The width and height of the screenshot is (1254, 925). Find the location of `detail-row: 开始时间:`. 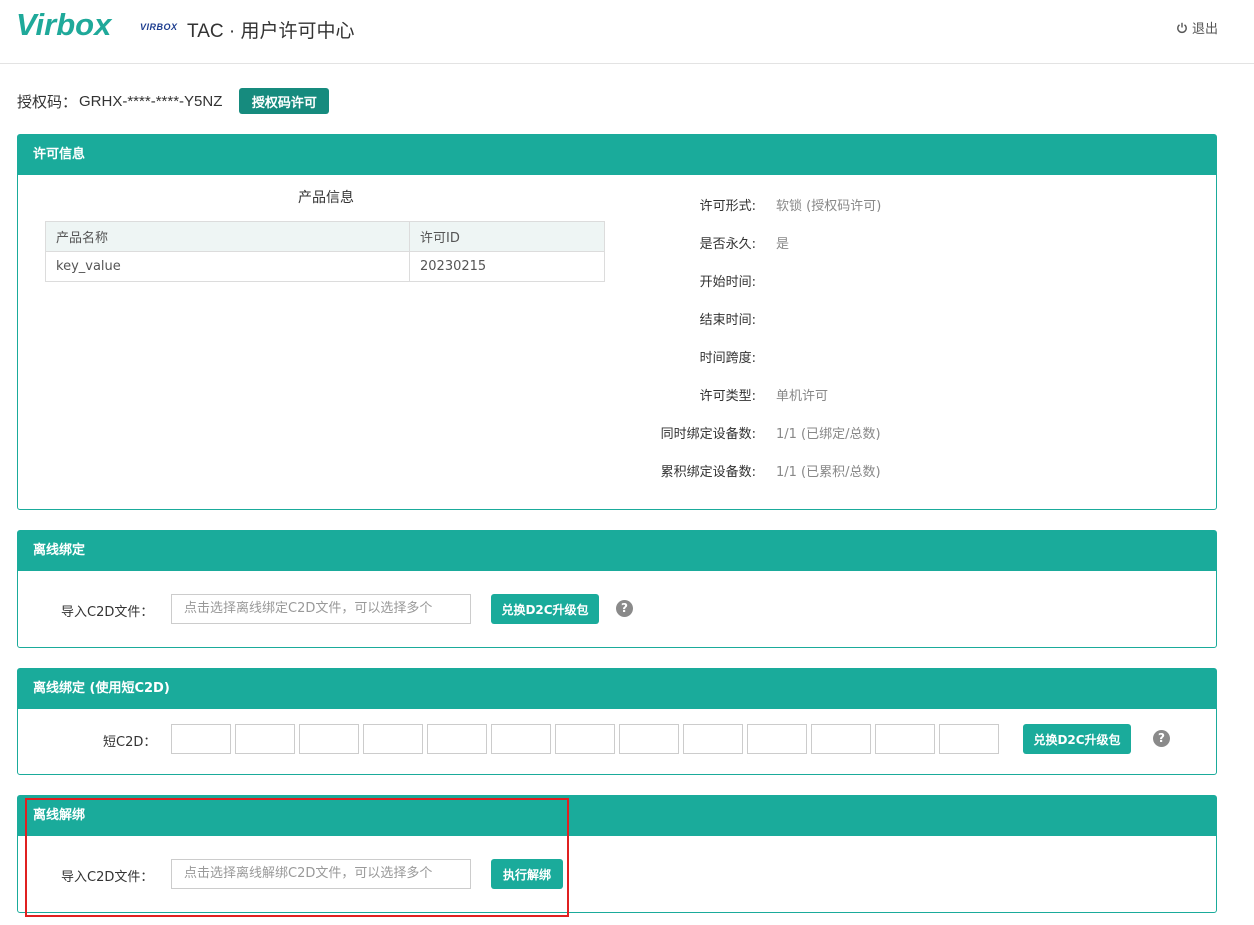

detail-row: 开始时间: is located at coordinates (749, 290).